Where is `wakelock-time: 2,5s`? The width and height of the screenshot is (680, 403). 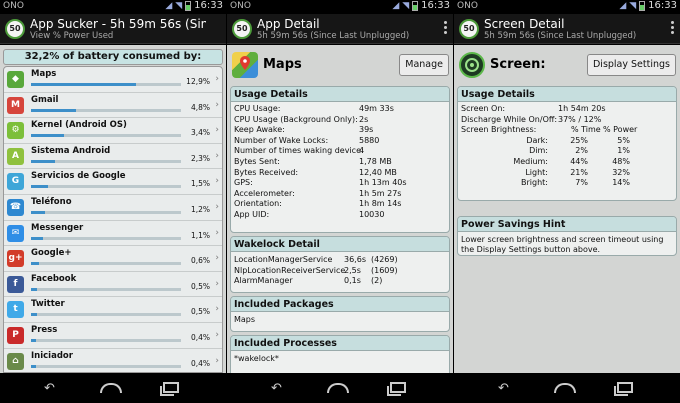 wakelock-time: 2,5s is located at coordinates (352, 270).